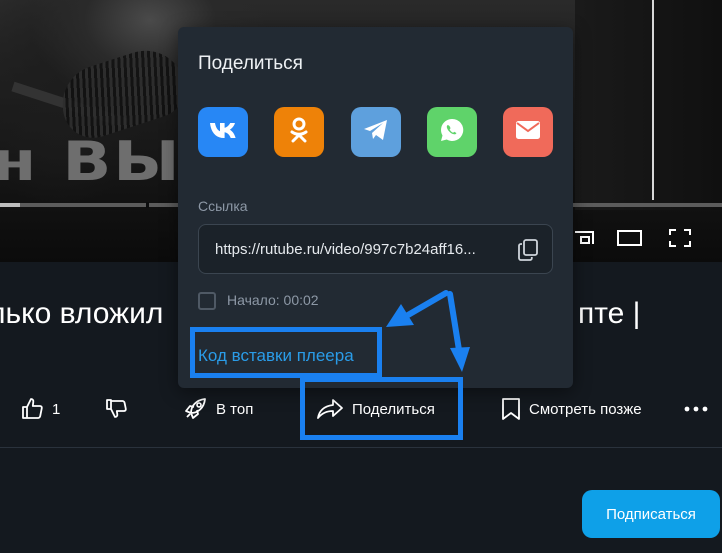 Image resolution: width=722 pixels, height=553 pixels. What do you see at coordinates (651, 514) in the screenshot?
I see `subscribe-button: Подписаться` at bounding box center [651, 514].